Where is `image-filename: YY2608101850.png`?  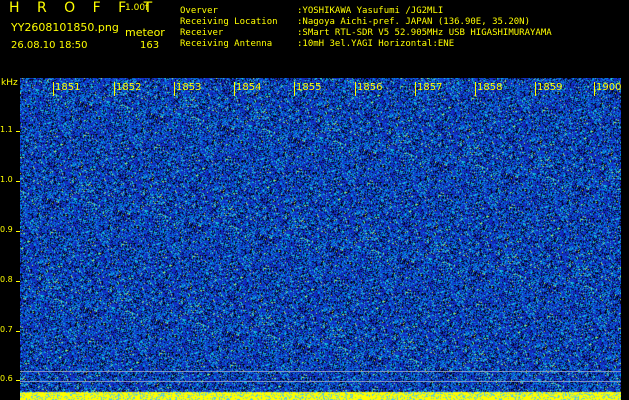
image-filename: YY2608101850.png is located at coordinates (65, 27).